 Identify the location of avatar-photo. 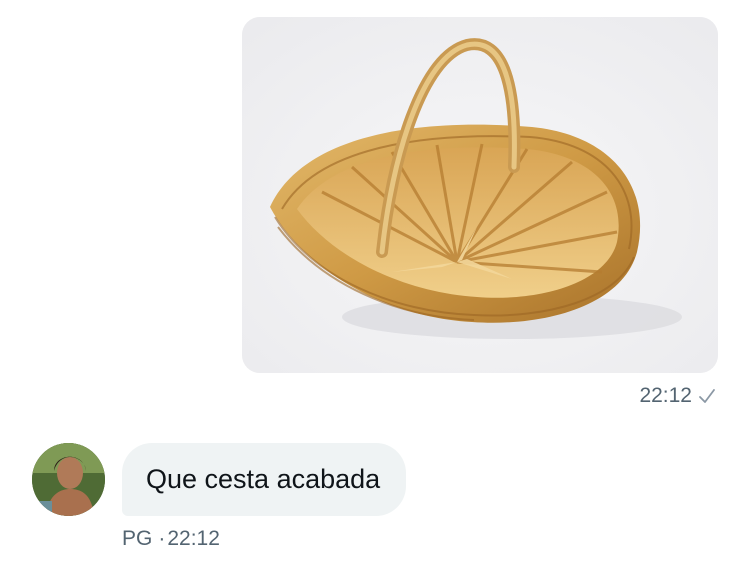
(68, 479).